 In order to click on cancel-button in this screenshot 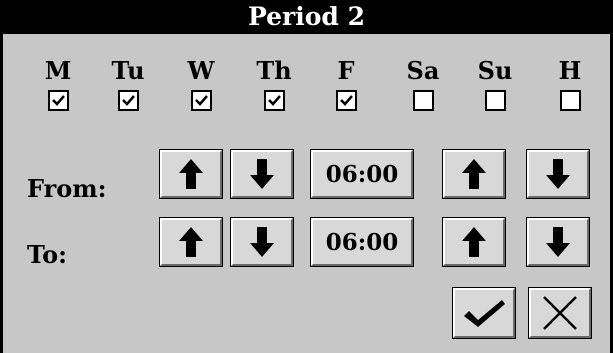, I will do `click(560, 313)`.